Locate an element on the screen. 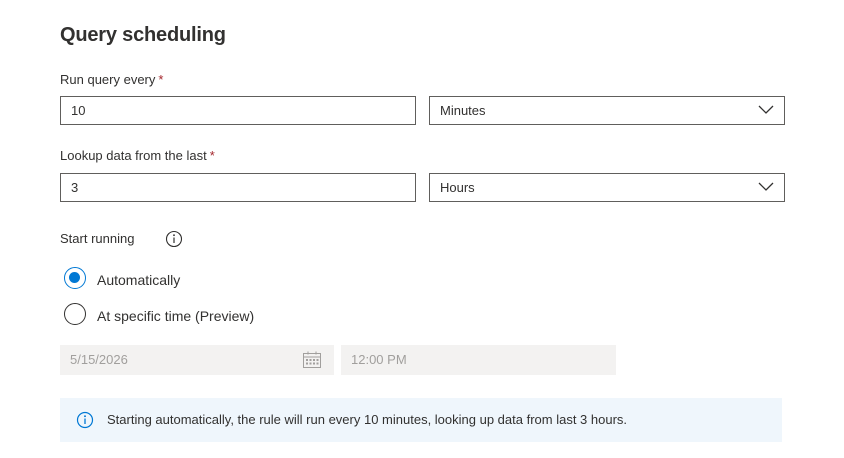 This screenshot has width=844, height=458. radio-specific-time is located at coordinates (75, 314).